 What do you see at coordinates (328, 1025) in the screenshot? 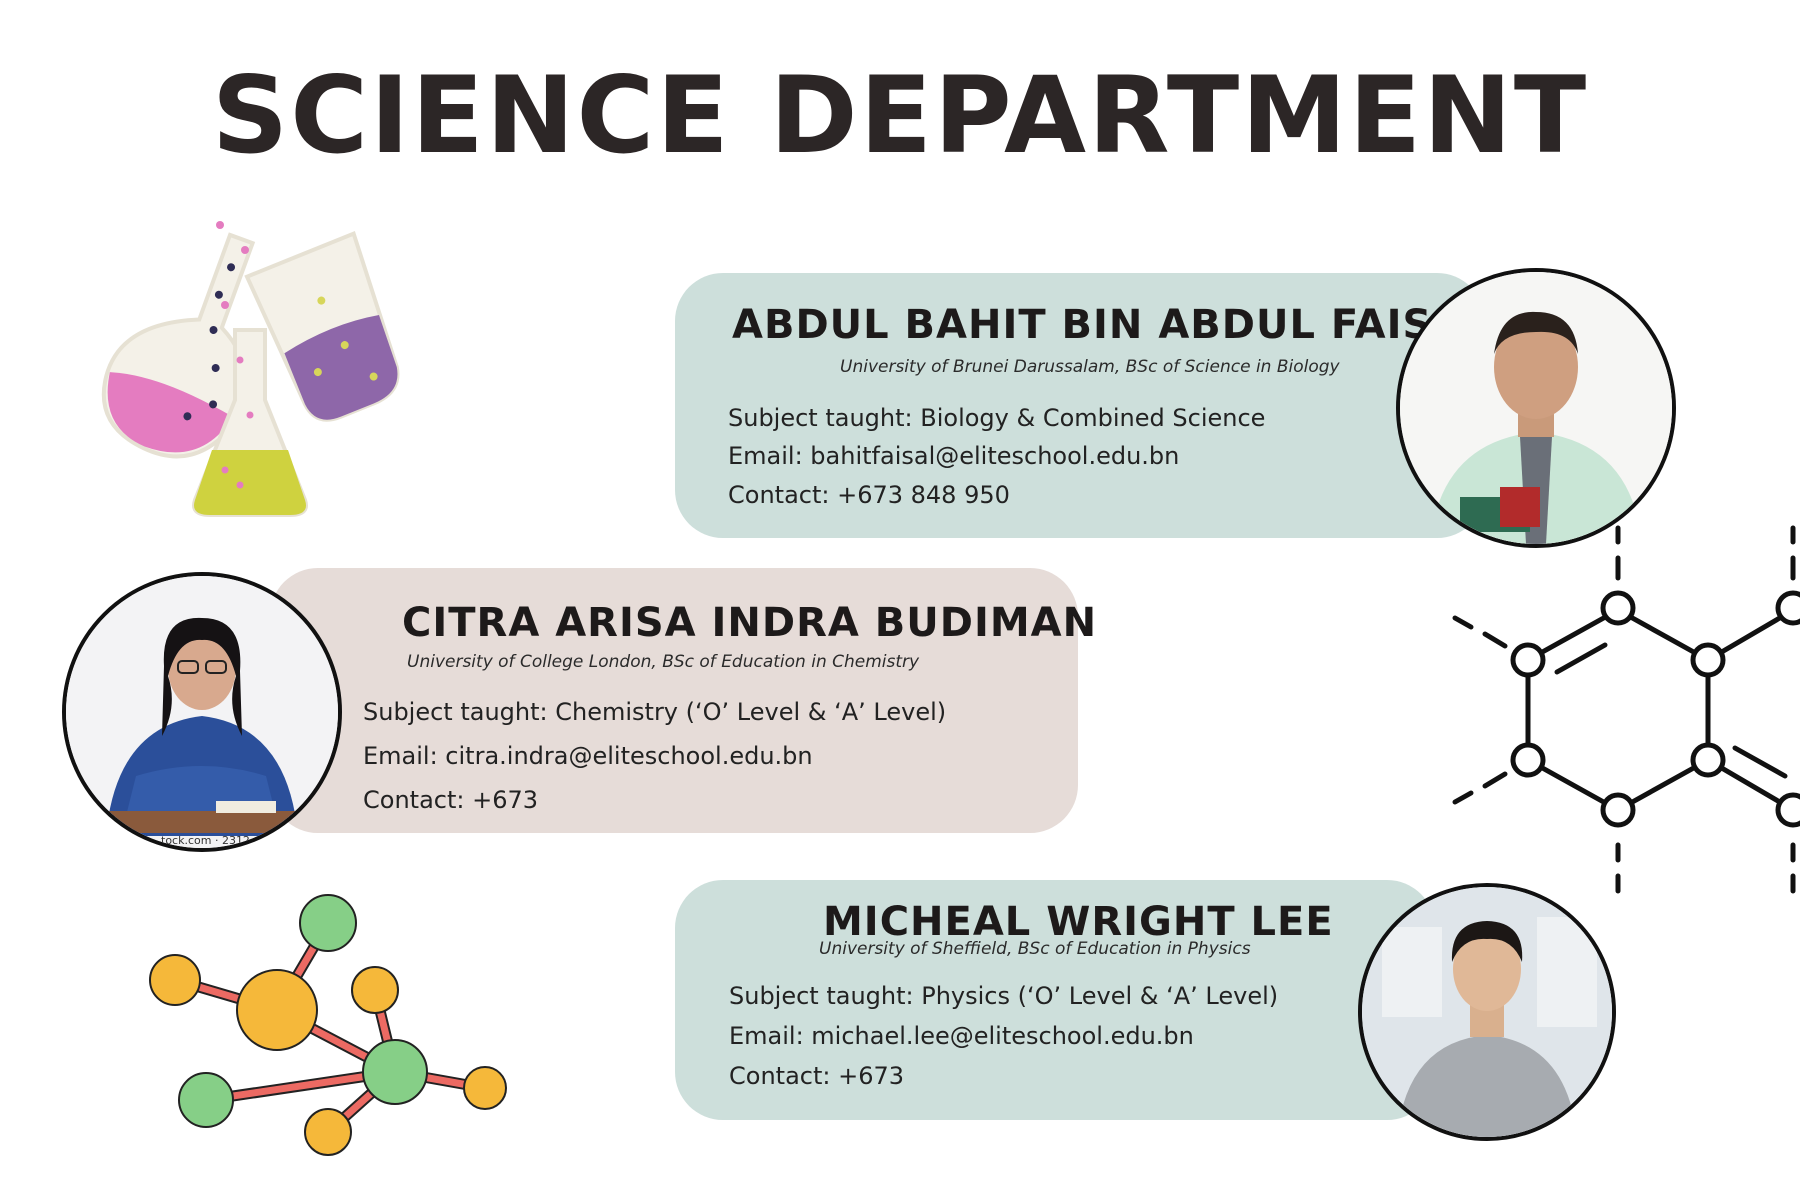
I see `ball-stick-molecule-icon` at bounding box center [328, 1025].